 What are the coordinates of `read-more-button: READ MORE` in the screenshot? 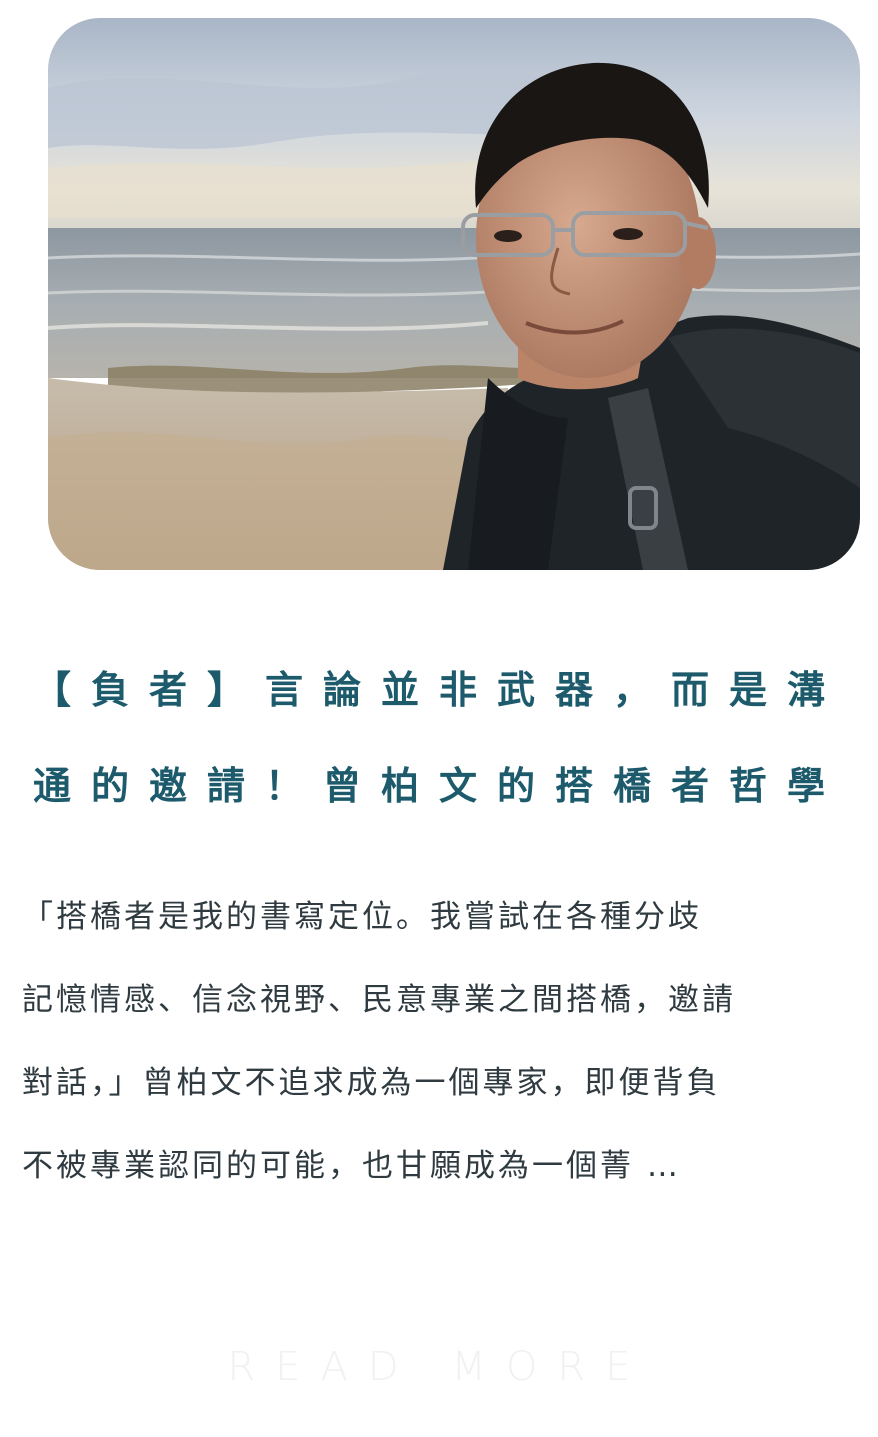 It's located at (439, 1367).